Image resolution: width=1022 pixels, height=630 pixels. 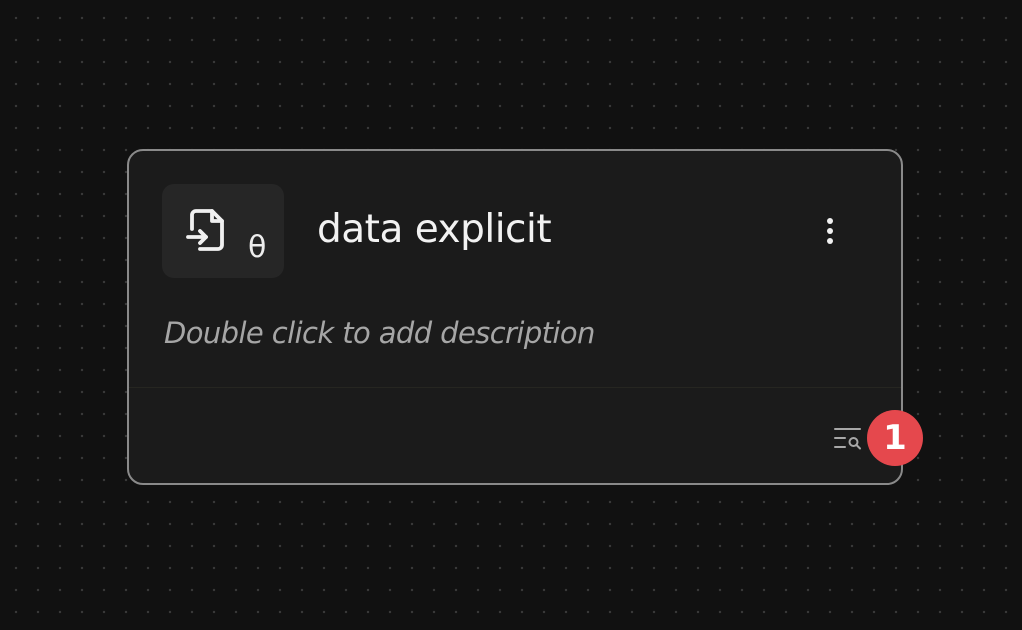 What do you see at coordinates (379, 333) in the screenshot?
I see `node-description: Double click to add description` at bounding box center [379, 333].